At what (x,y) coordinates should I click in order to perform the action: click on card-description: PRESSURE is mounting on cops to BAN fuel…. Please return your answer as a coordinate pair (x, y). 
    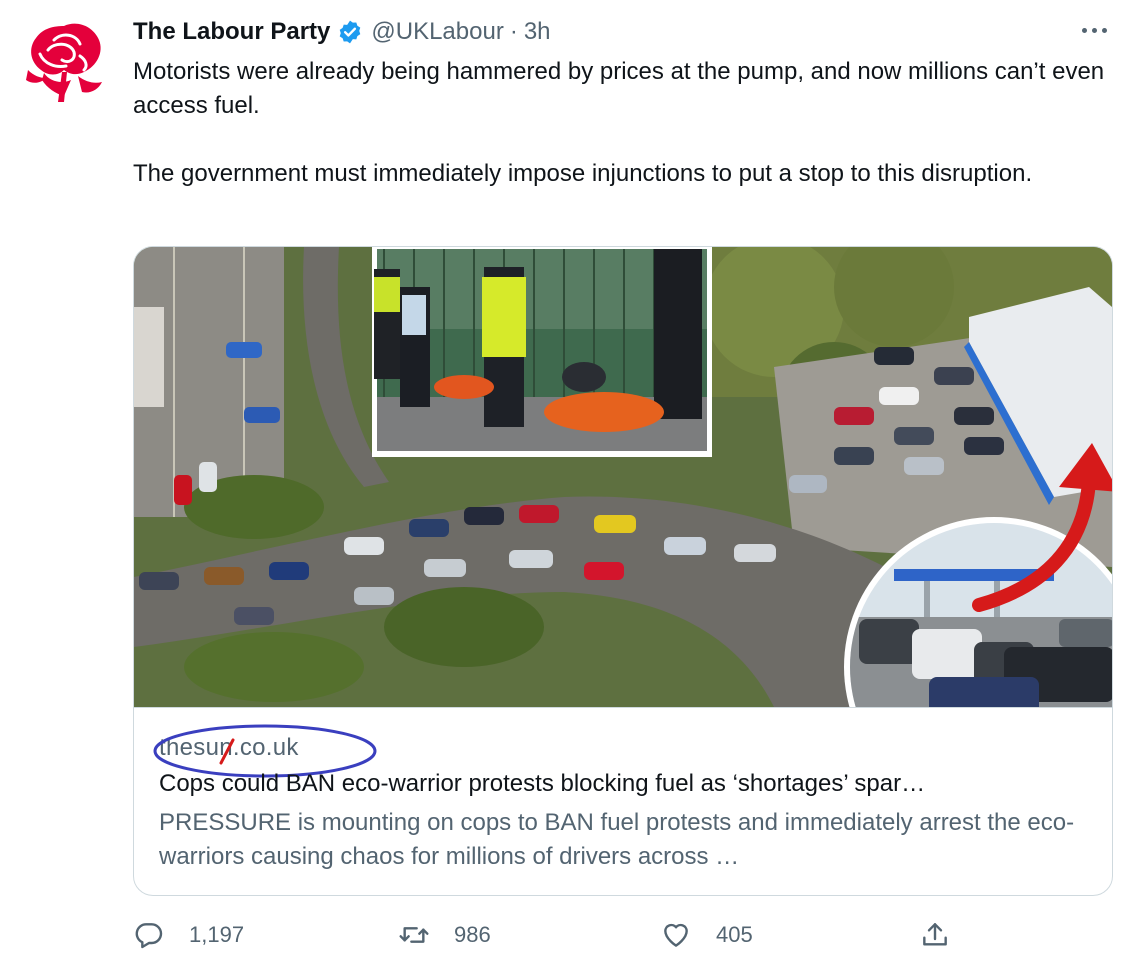
    Looking at the image, I should click on (617, 839).